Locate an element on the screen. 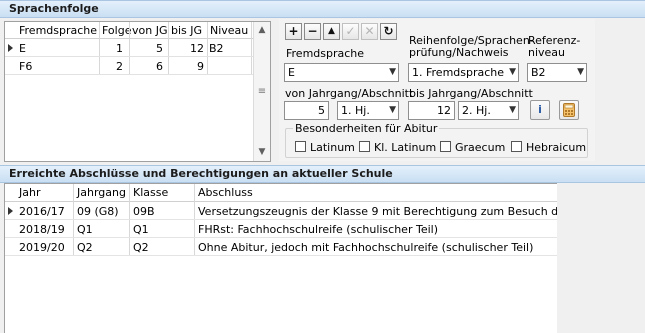 This screenshot has width=645, height=333. hebraicum-label: Hebraicum is located at coordinates (556, 147).